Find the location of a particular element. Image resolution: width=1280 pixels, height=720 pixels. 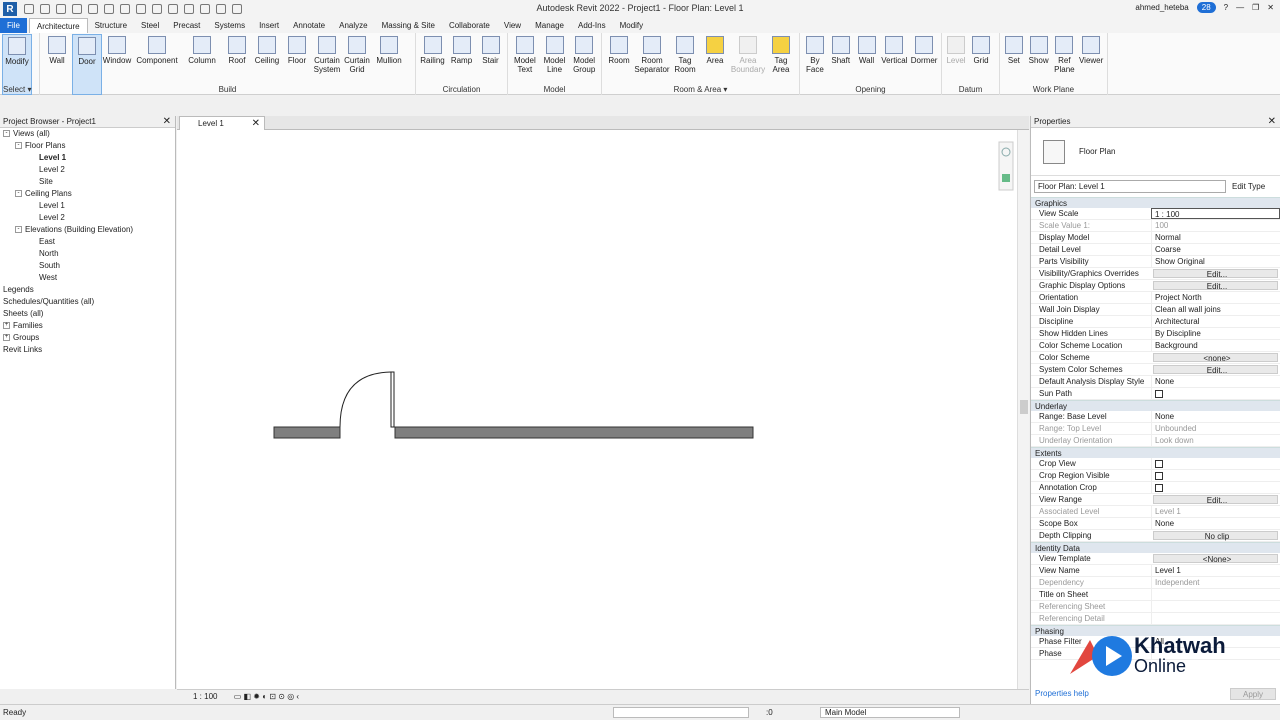

property-value: By Discipline is located at coordinates (1215, 333).